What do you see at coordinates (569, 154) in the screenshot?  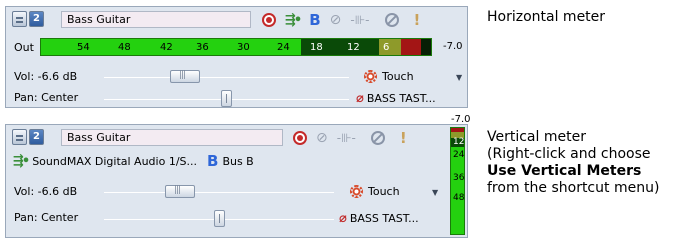 I see `caption-vertical-line2: (Right-click and choose` at bounding box center [569, 154].